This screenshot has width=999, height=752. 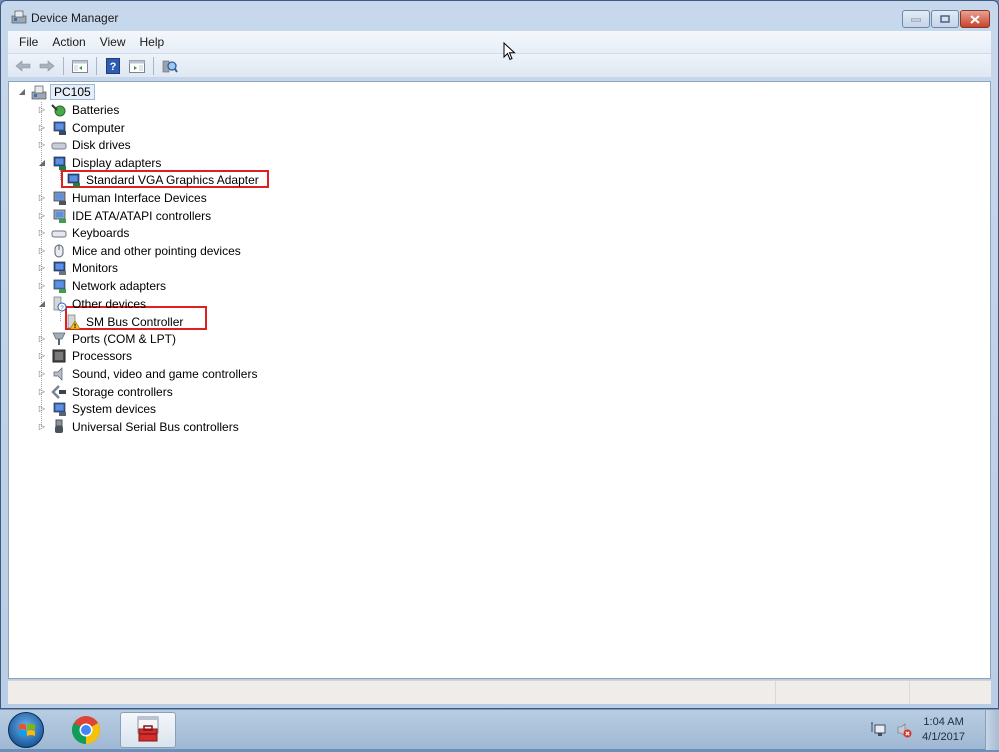 I want to click on close-button, so click(x=975, y=19).